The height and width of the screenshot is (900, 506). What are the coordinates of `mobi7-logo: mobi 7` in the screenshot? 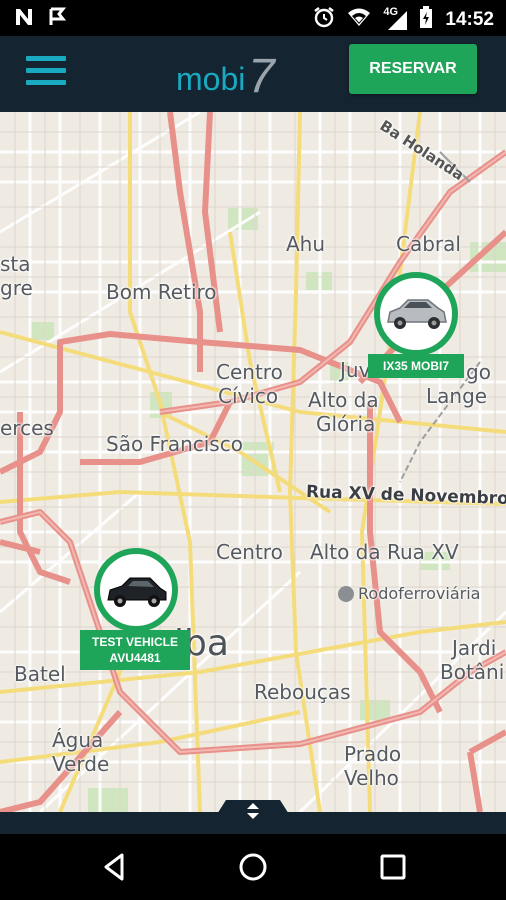 It's located at (236, 75).